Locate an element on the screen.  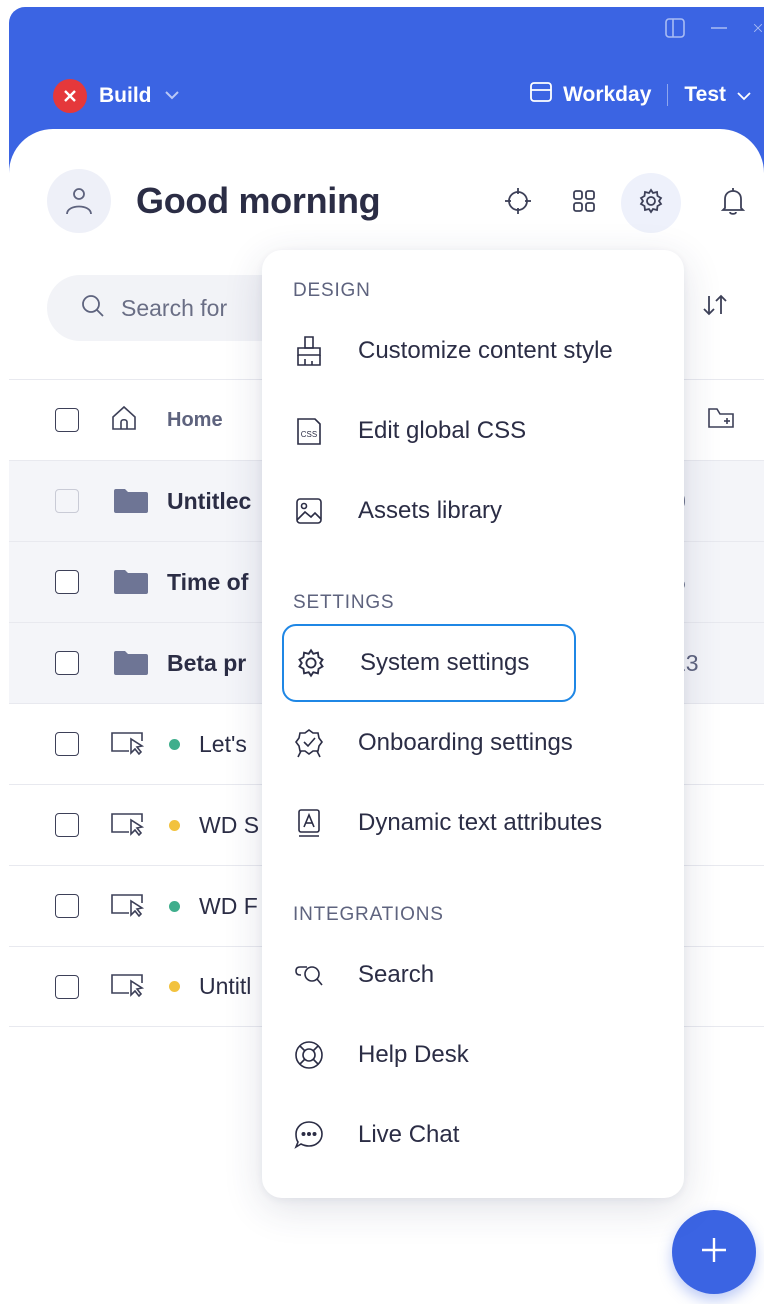
target-button is located at coordinates (518, 203).